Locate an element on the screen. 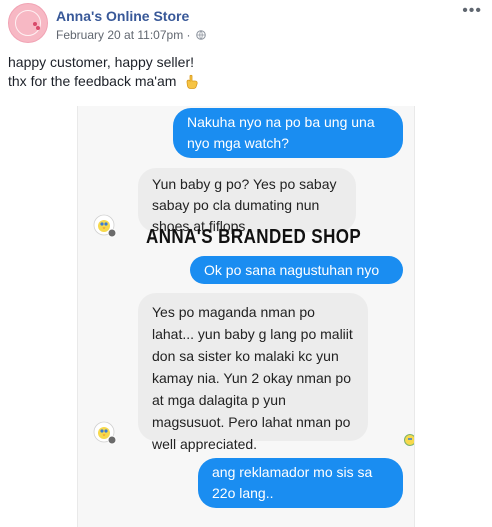 The width and height of the screenshot is (492, 527). watermark-text: ANNA'S BRANDED SHOP is located at coordinates (254, 237).